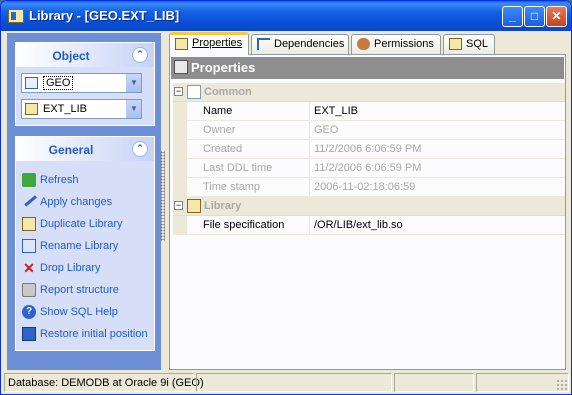 The image size is (572, 395). I want to click on status-database: Database: DEMODB at Oracle 9i (GEO), so click(104, 382).